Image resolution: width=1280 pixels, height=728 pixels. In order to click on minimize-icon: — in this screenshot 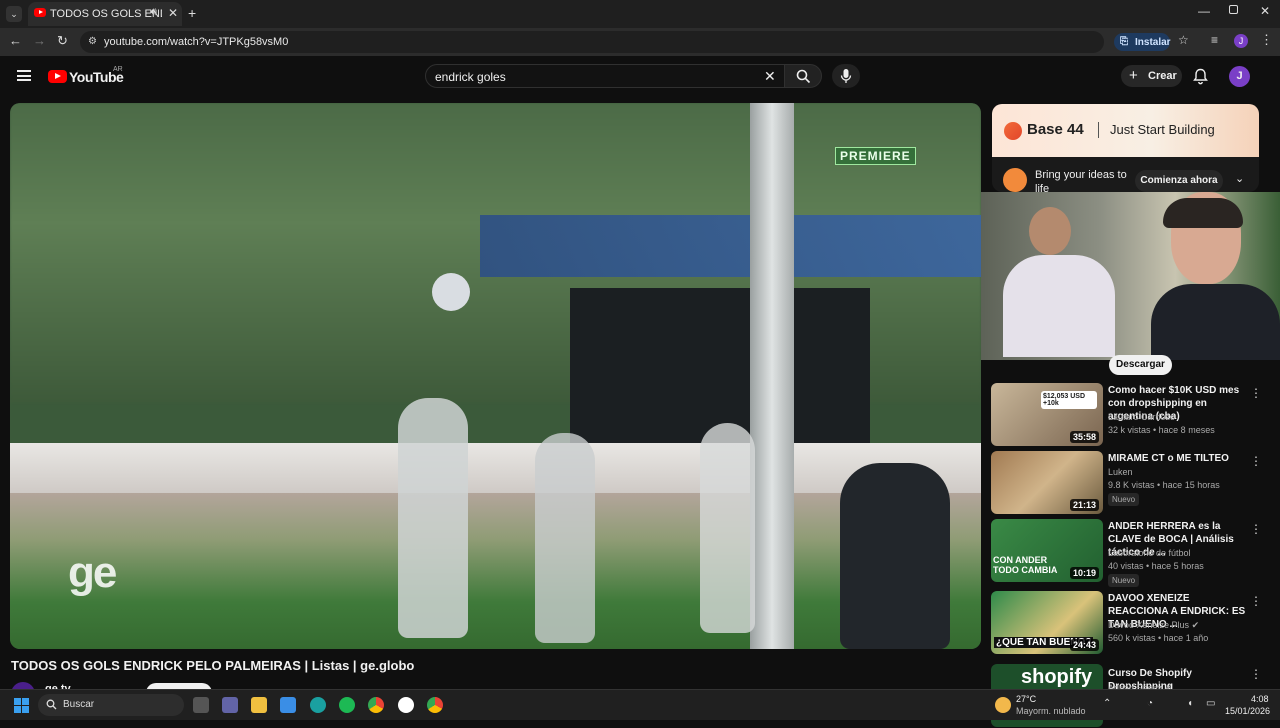, I will do `click(1204, 11)`.